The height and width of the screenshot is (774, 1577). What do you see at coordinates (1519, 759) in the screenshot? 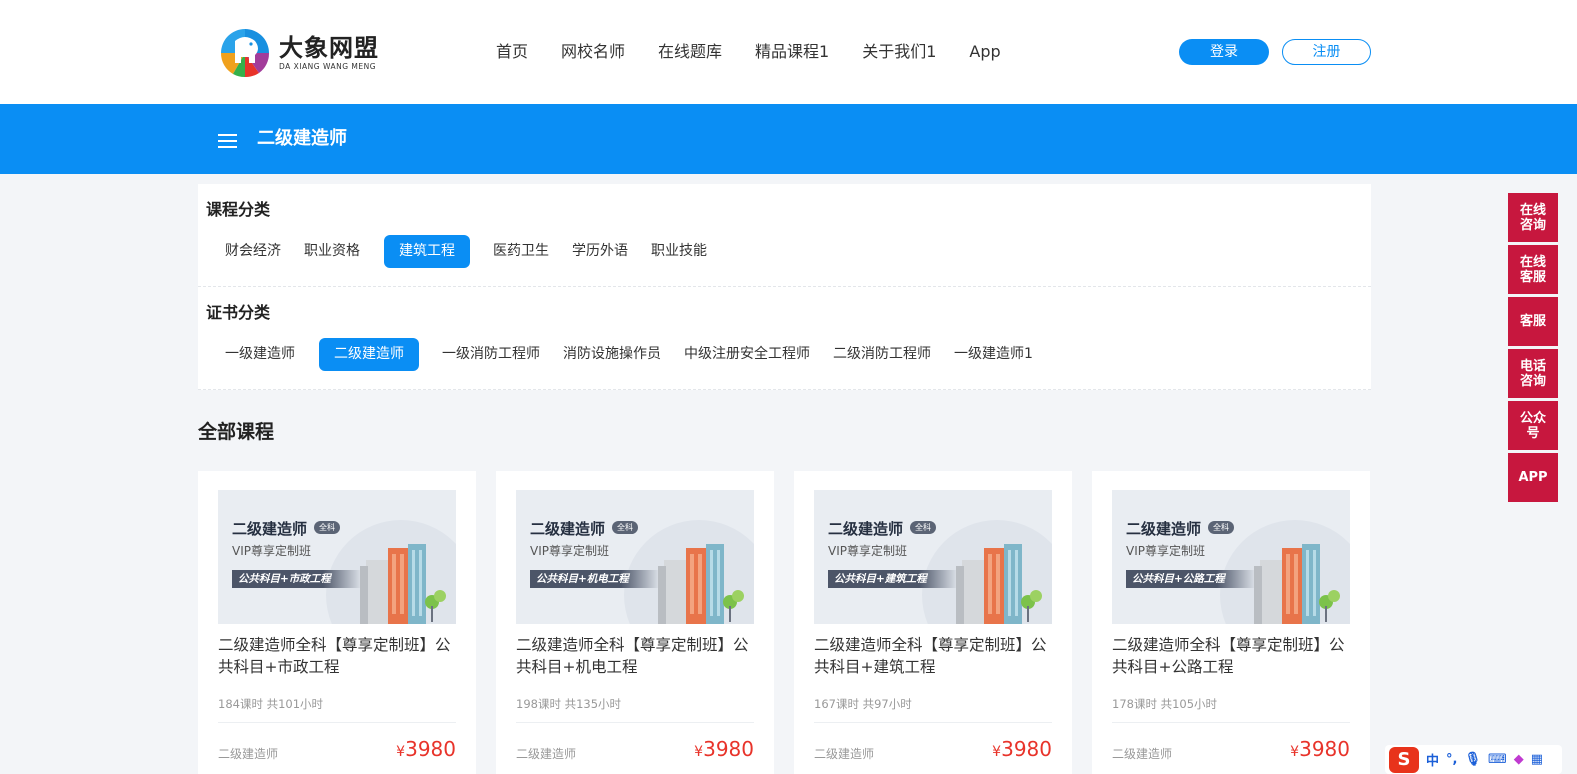
I see `skin-icon: ◆` at bounding box center [1519, 759].